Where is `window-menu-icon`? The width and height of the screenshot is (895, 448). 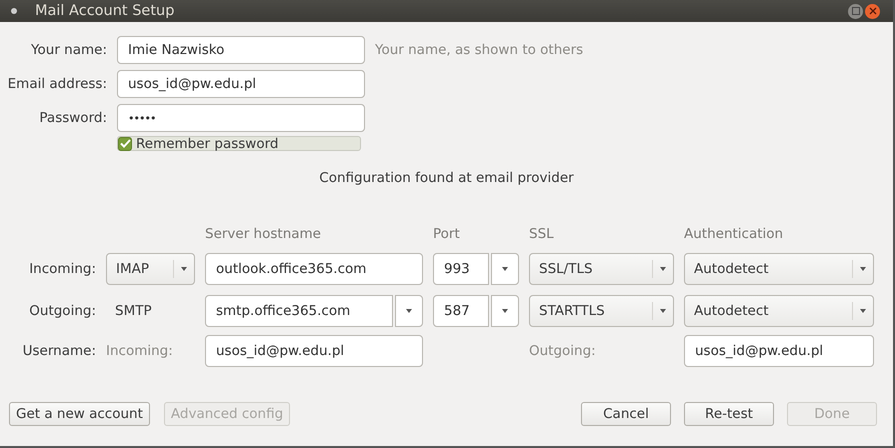
window-menu-icon is located at coordinates (14, 11).